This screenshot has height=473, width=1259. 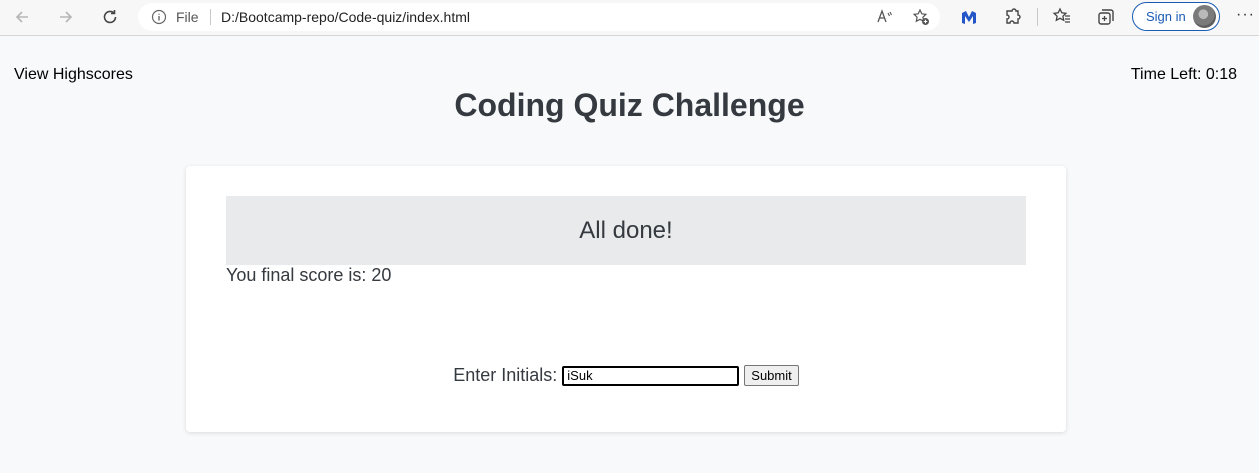 I want to click on collections-icon, so click(x=1106, y=17).